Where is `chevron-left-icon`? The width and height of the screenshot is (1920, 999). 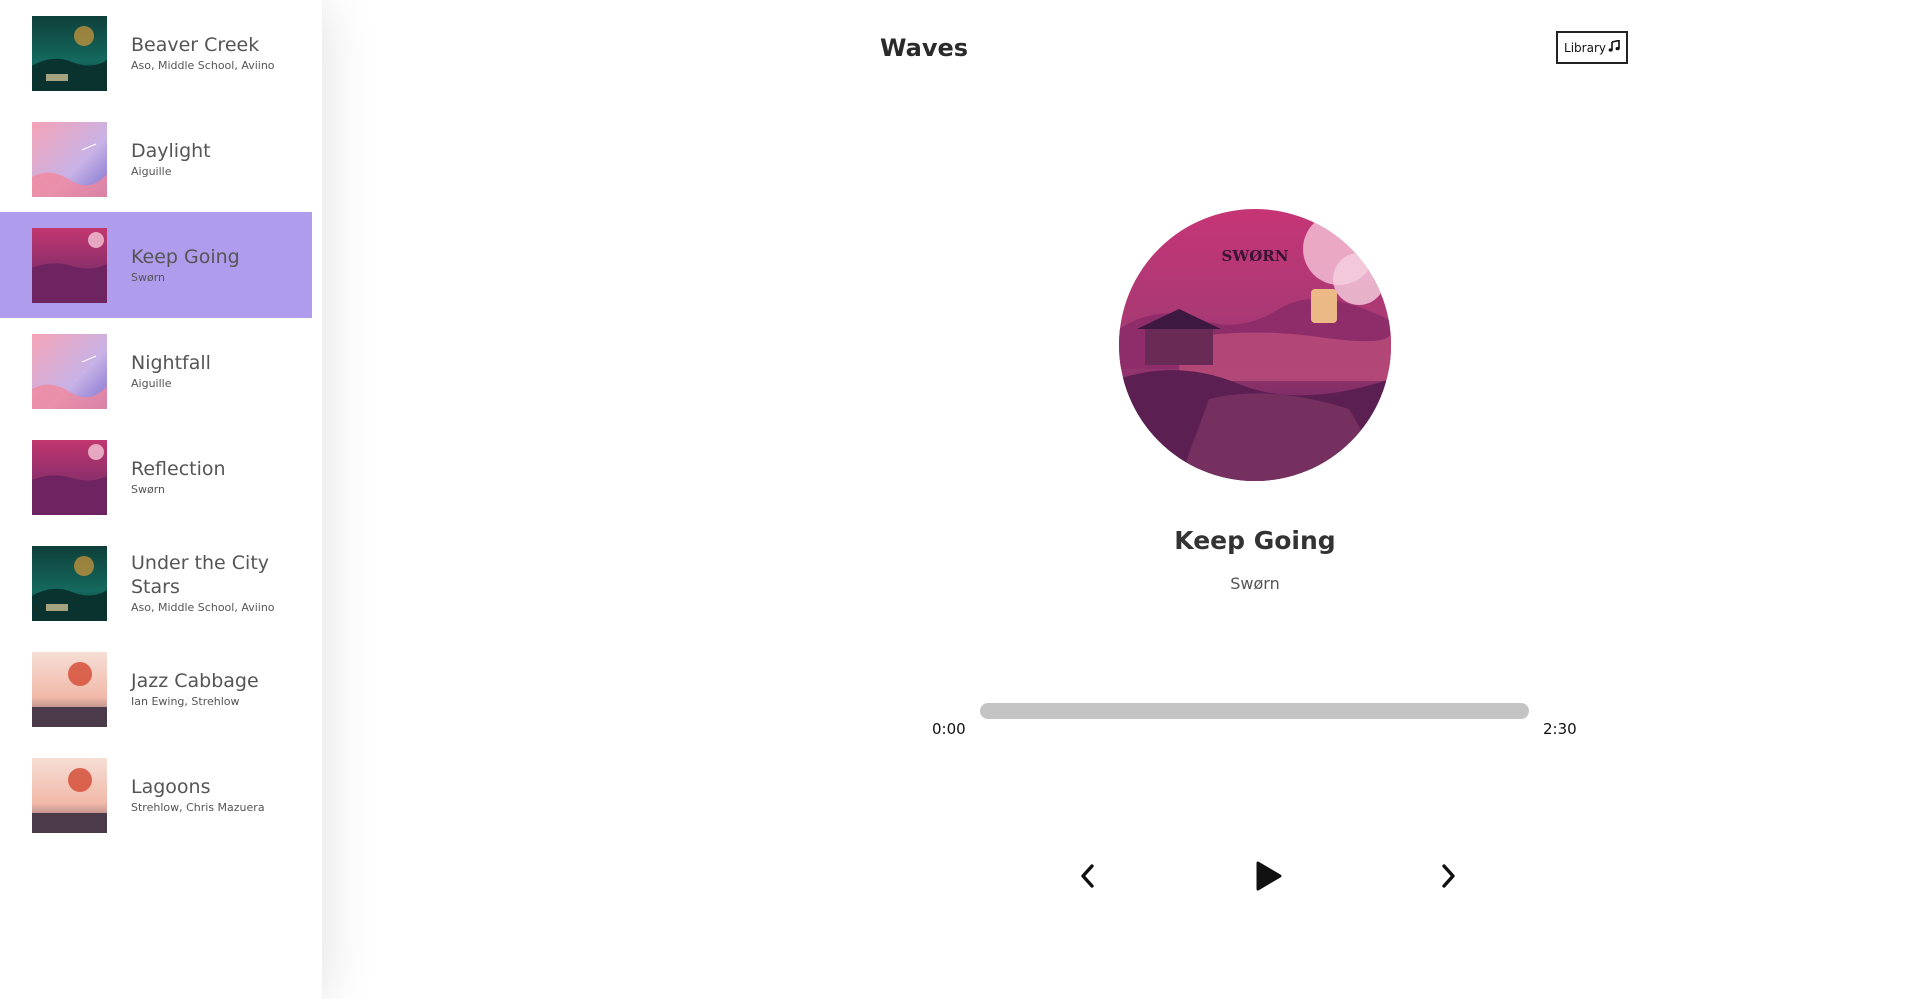
chevron-left-icon is located at coordinates (1088, 876).